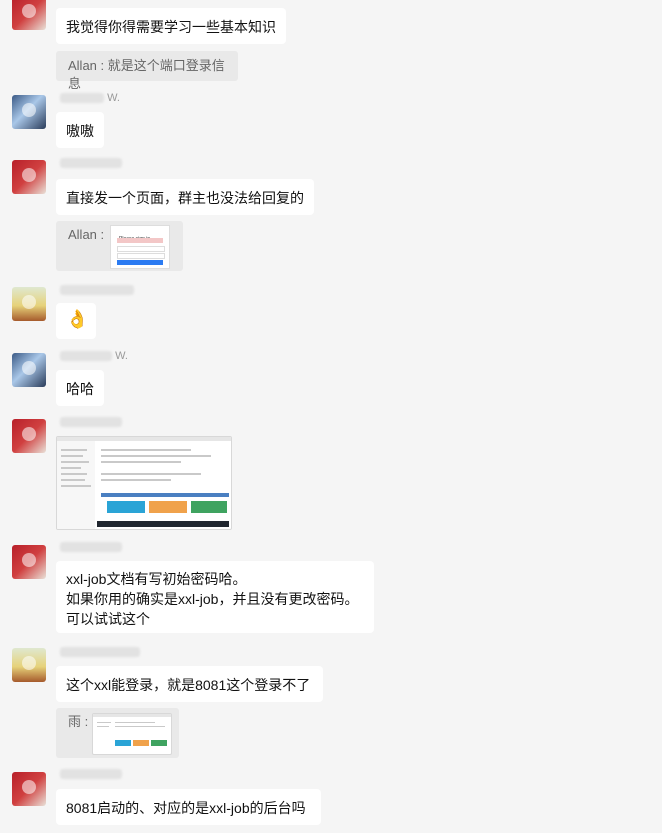  What do you see at coordinates (132, 734) in the screenshot?
I see `quoted-screenshot-thumbnail` at bounding box center [132, 734].